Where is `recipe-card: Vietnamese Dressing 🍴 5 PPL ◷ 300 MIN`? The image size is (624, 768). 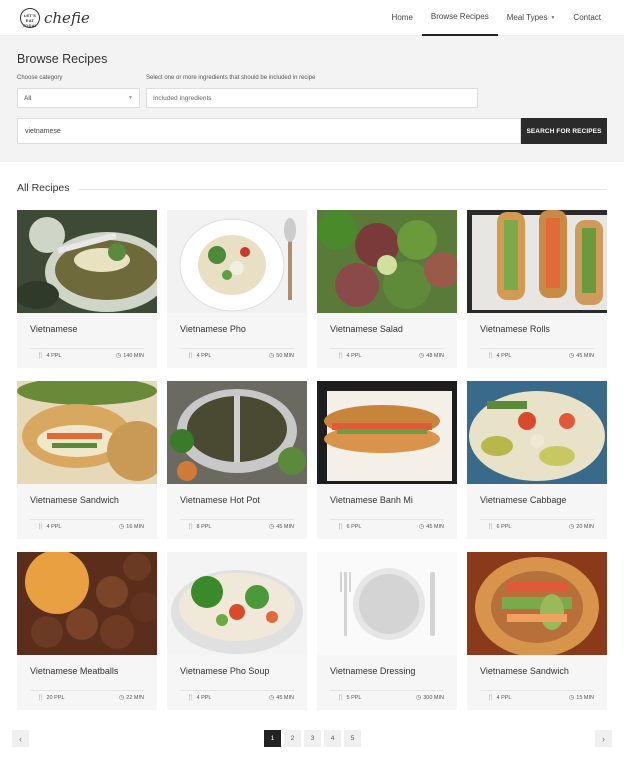
recipe-card: Vietnamese Dressing 🍴 5 PPL ◷ 300 MIN is located at coordinates (387, 631).